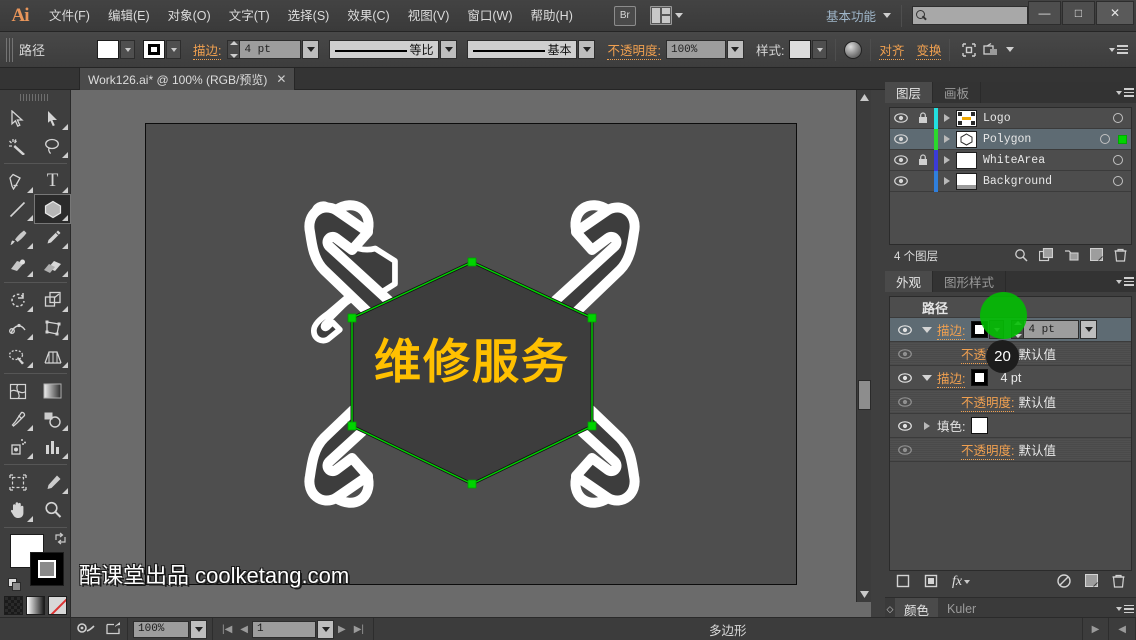 This screenshot has width=1136, height=640. What do you see at coordinates (728, 629) in the screenshot?
I see `status-text: 多边形` at bounding box center [728, 629].